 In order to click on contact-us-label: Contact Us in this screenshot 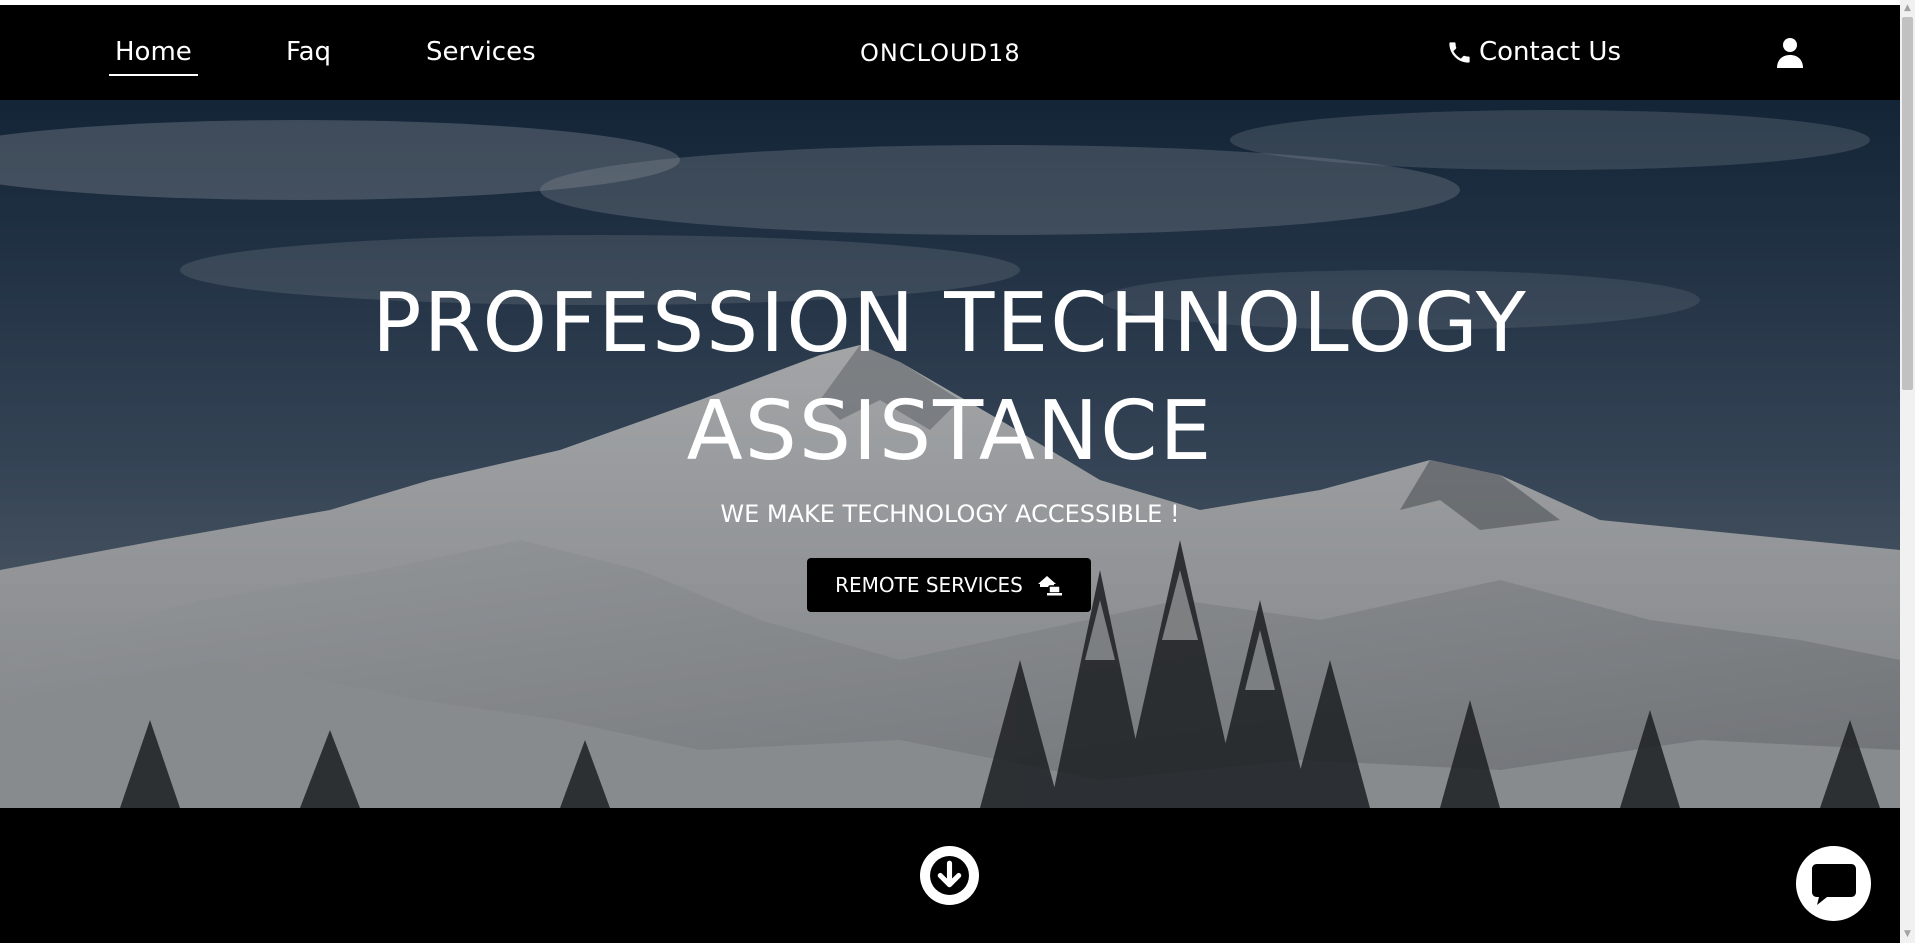, I will do `click(1550, 52)`.